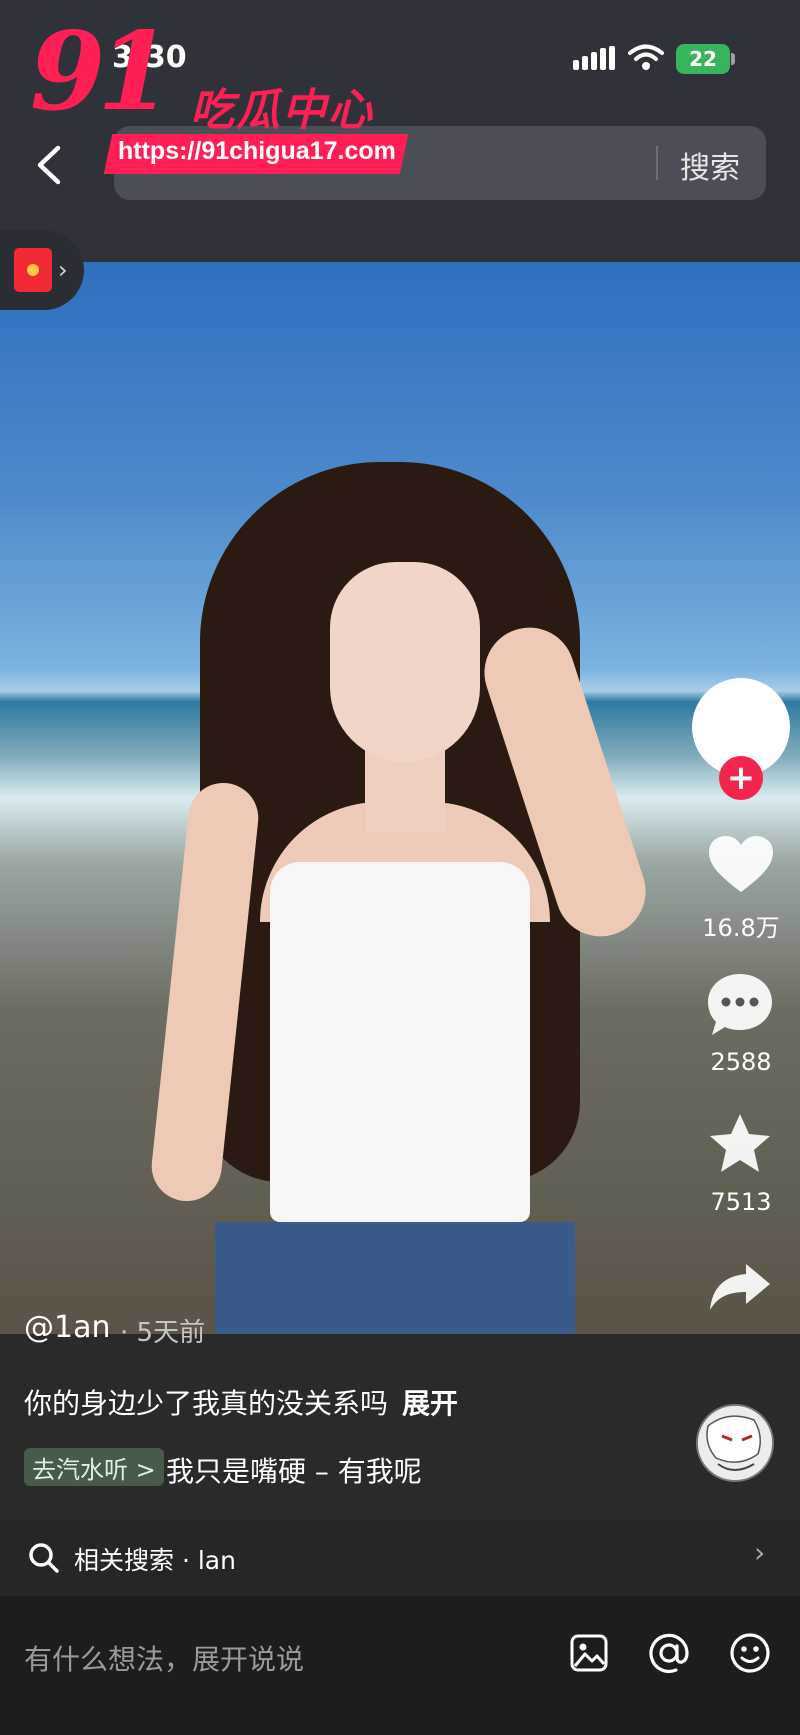  What do you see at coordinates (430, 1403) in the screenshot?
I see `expand-button: 展开` at bounding box center [430, 1403].